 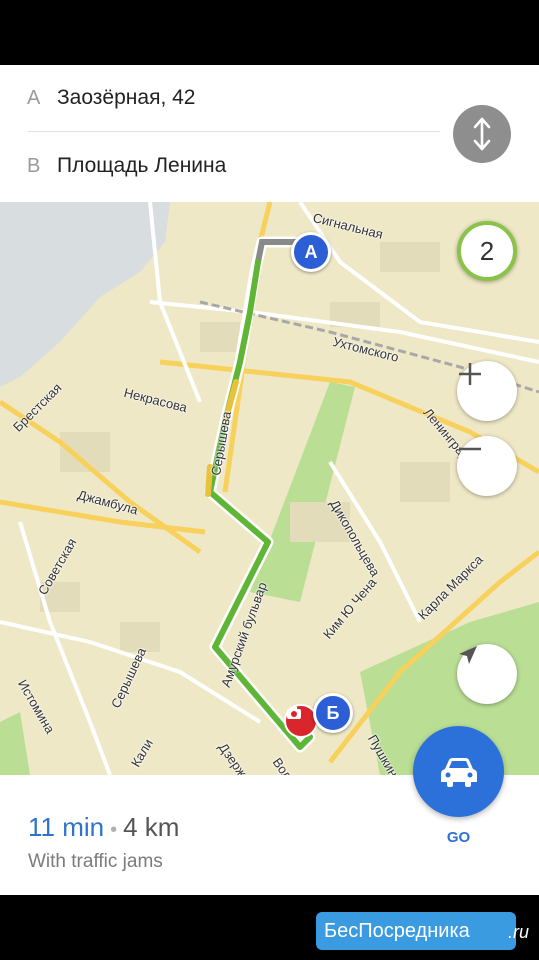 What do you see at coordinates (34, 97) in the screenshot?
I see `point-a-letter: A` at bounding box center [34, 97].